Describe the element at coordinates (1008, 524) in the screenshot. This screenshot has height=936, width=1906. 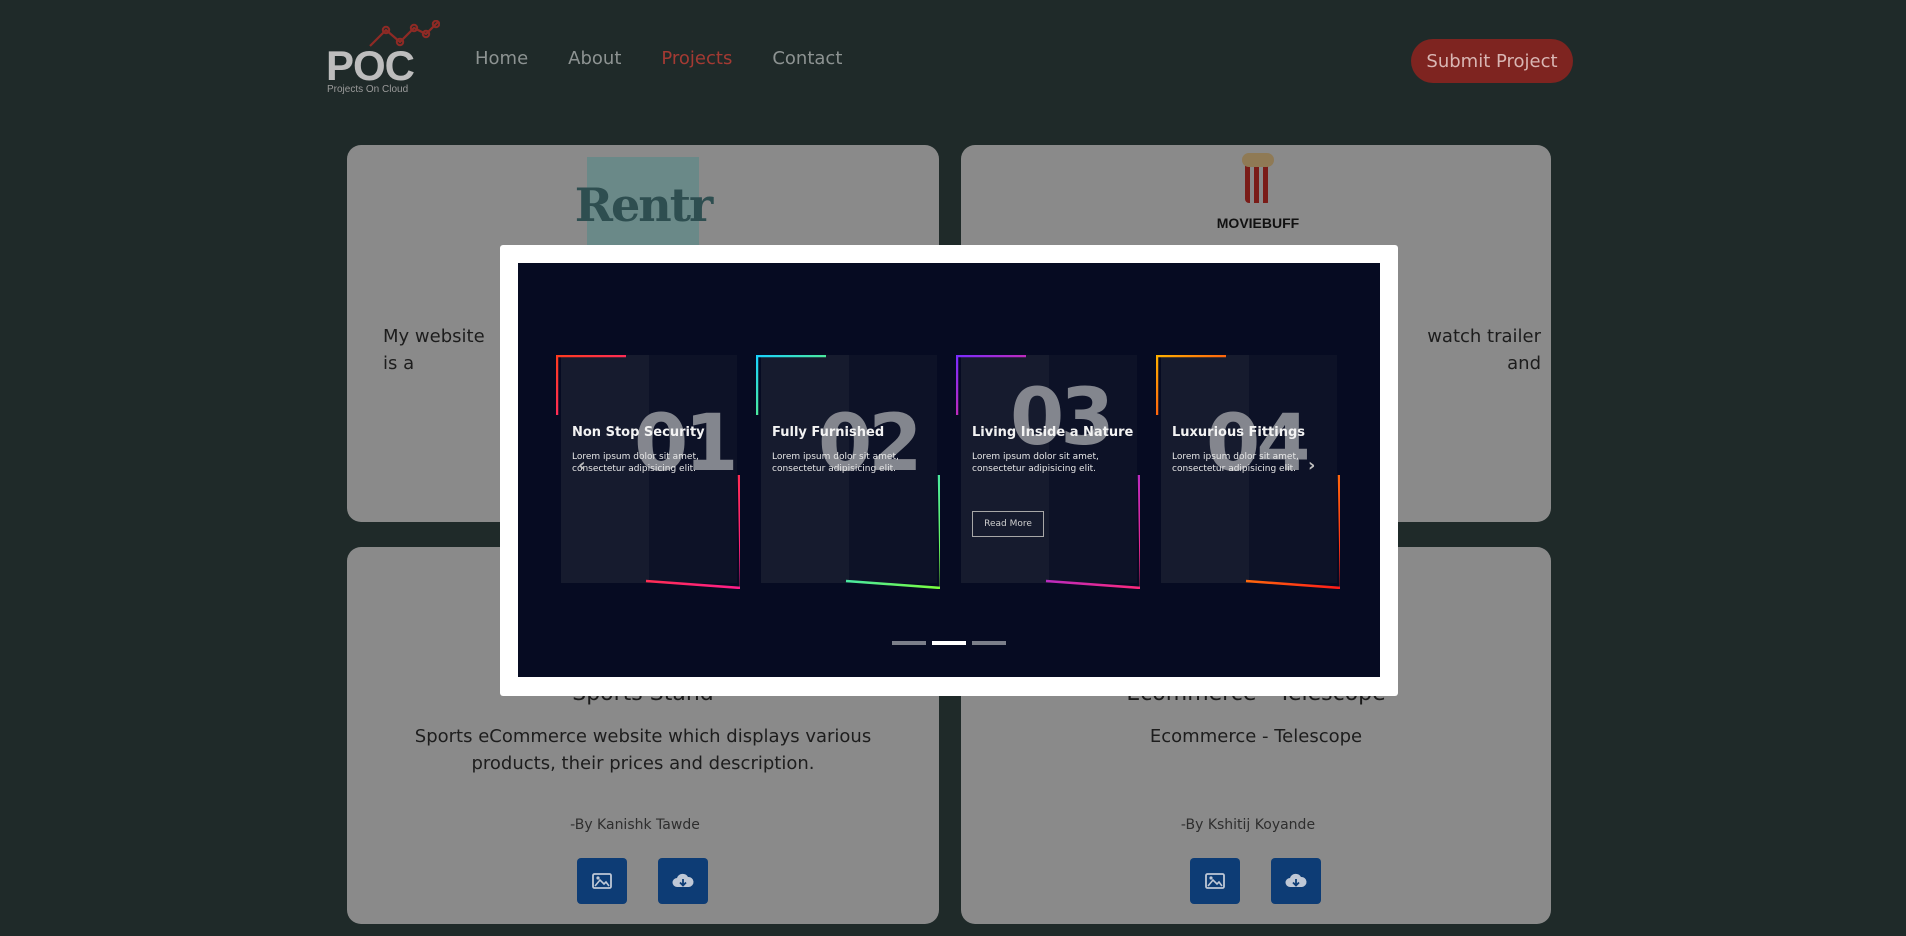
I see `read-more-button: Read More` at that location.